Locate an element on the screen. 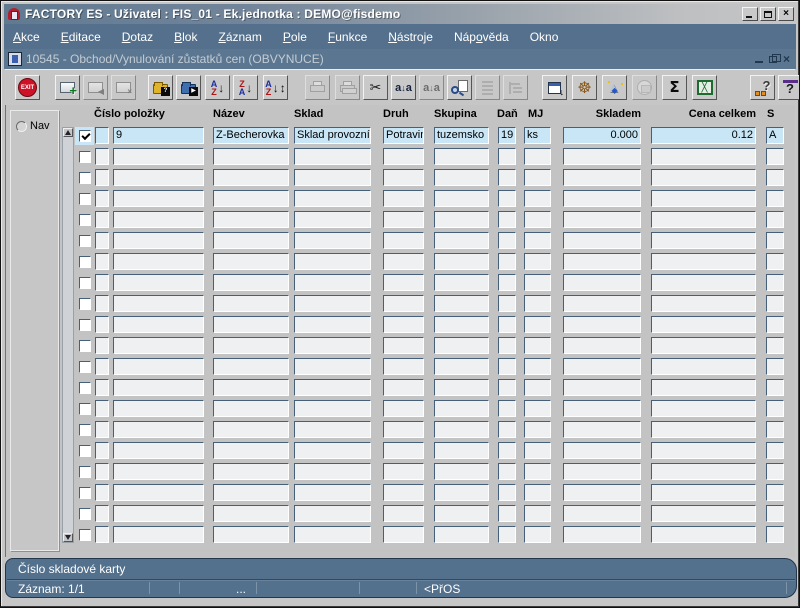 The image size is (800, 608). menu-item-editace: Editace is located at coordinates (81, 37).